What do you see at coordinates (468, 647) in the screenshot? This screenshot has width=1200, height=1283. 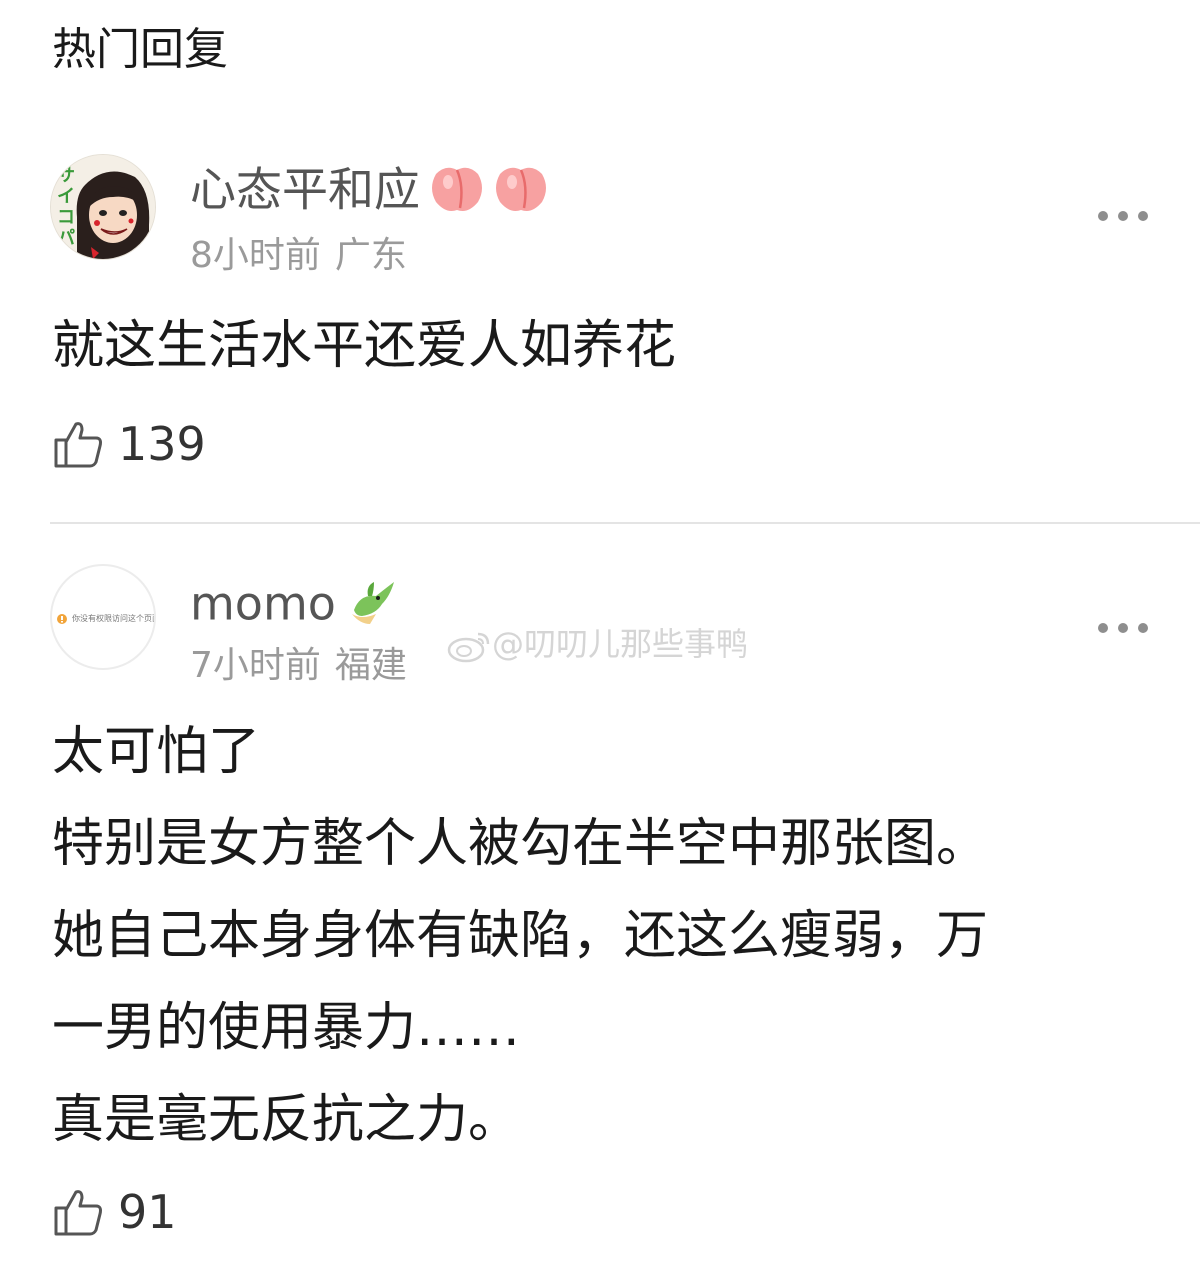 I see `weibo-logo-icon` at bounding box center [468, 647].